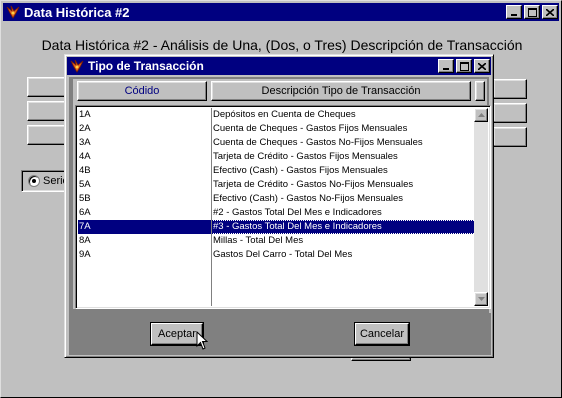 The height and width of the screenshot is (398, 562). I want to click on main-titlebar: Data Histórica #2, so click(281, 12).